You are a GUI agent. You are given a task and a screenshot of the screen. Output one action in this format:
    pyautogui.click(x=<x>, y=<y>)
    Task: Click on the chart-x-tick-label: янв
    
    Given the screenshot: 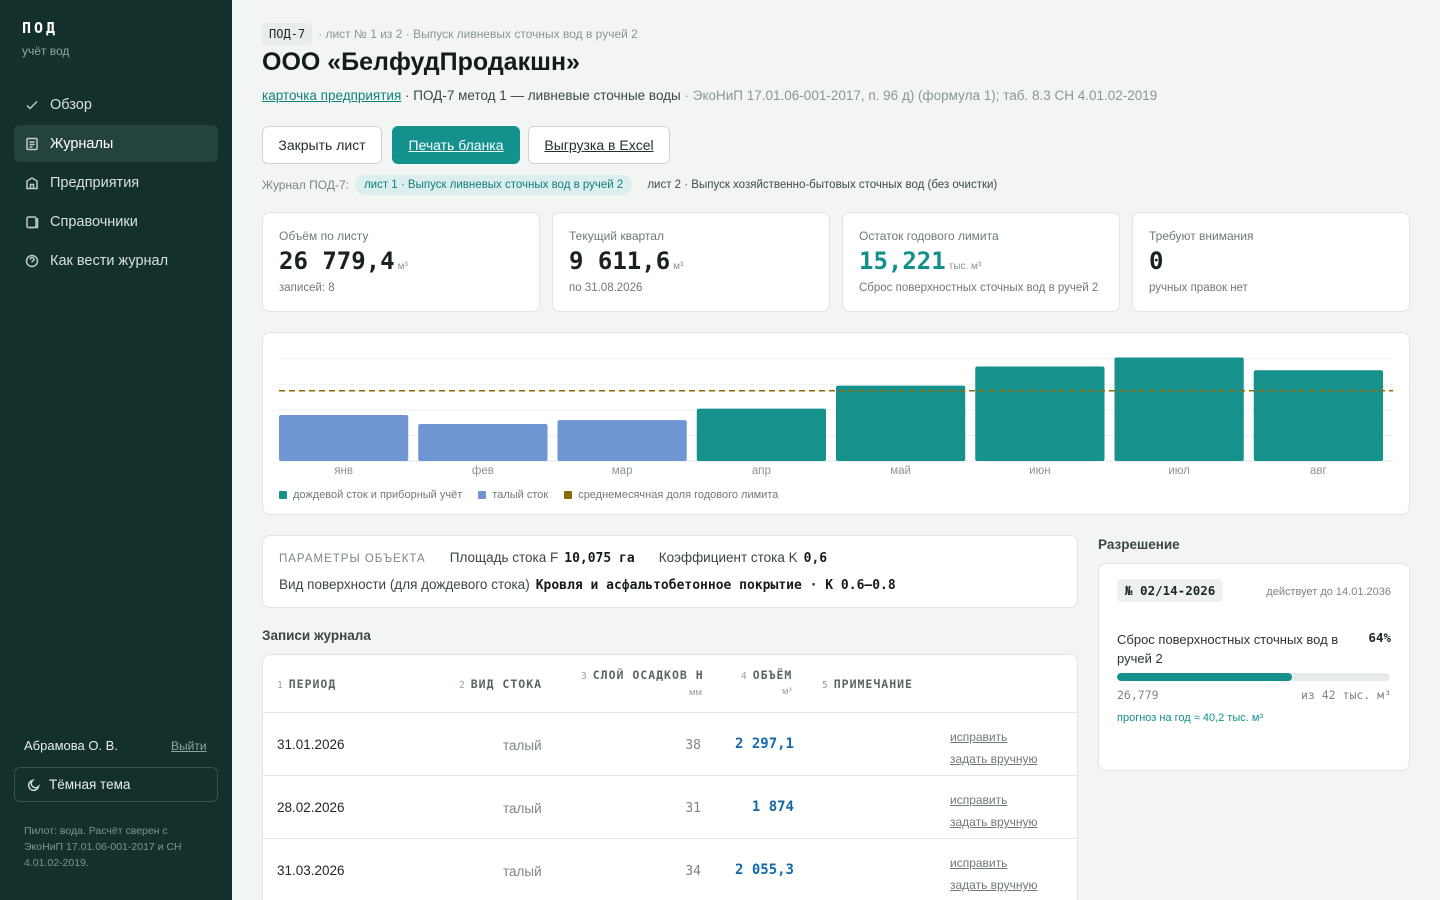 What is the action you would take?
    pyautogui.click(x=343, y=471)
    